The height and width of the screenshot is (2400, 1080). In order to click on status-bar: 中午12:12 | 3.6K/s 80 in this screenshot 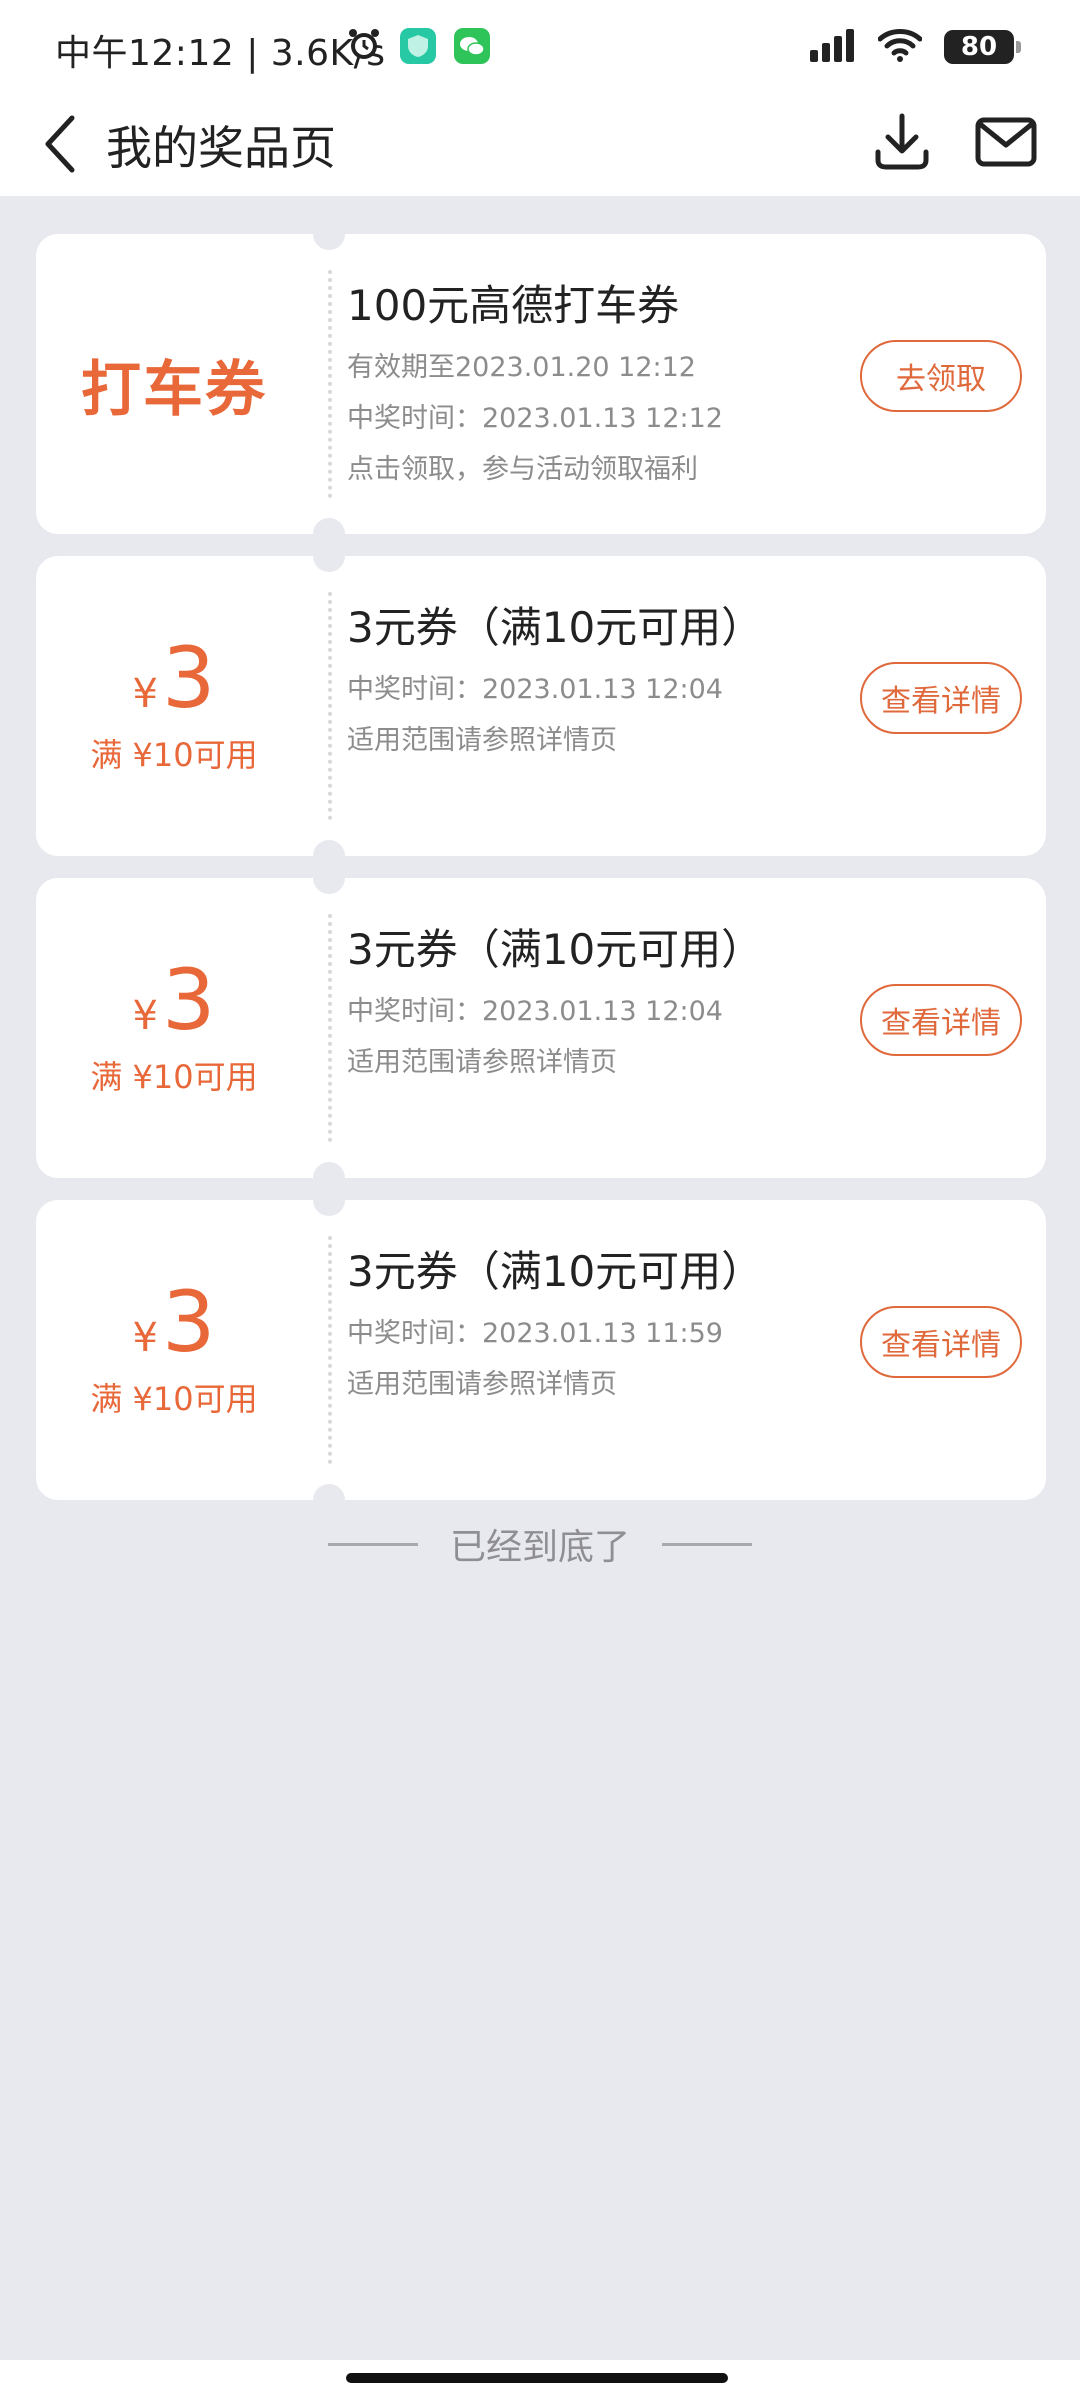, I will do `click(540, 48)`.